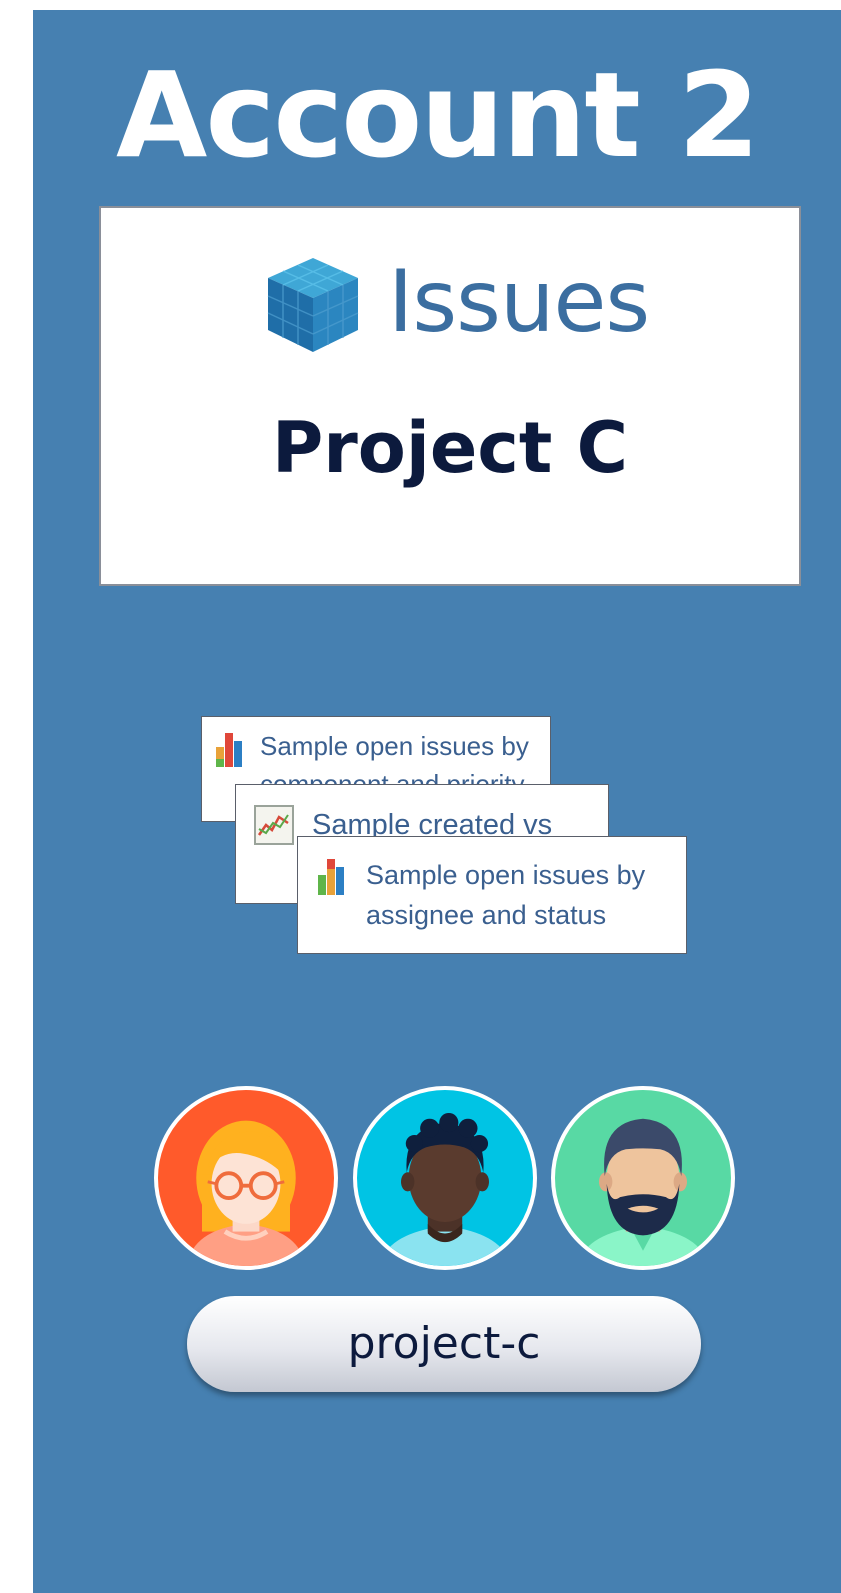  Describe the element at coordinates (643, 1192) in the screenshot. I see `avatar-bearded-man-icon` at that location.